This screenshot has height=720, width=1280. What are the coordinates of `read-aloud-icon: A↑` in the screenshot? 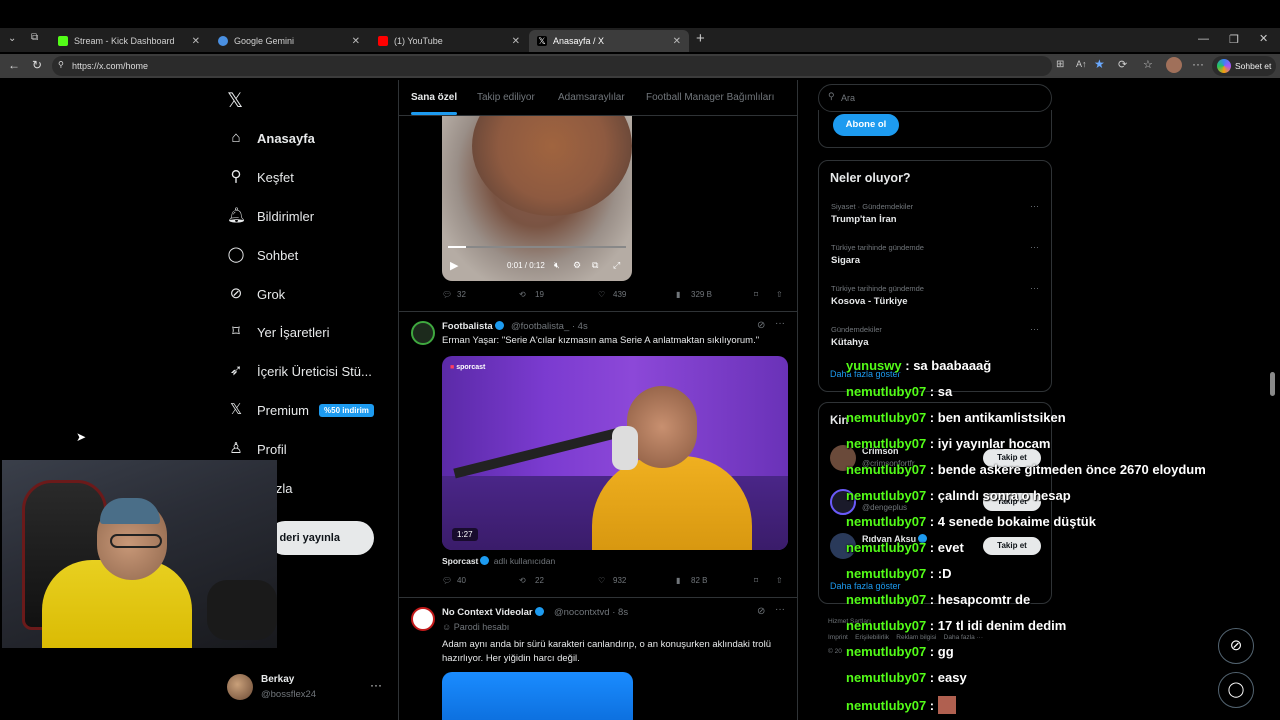 It's located at (1081, 64).